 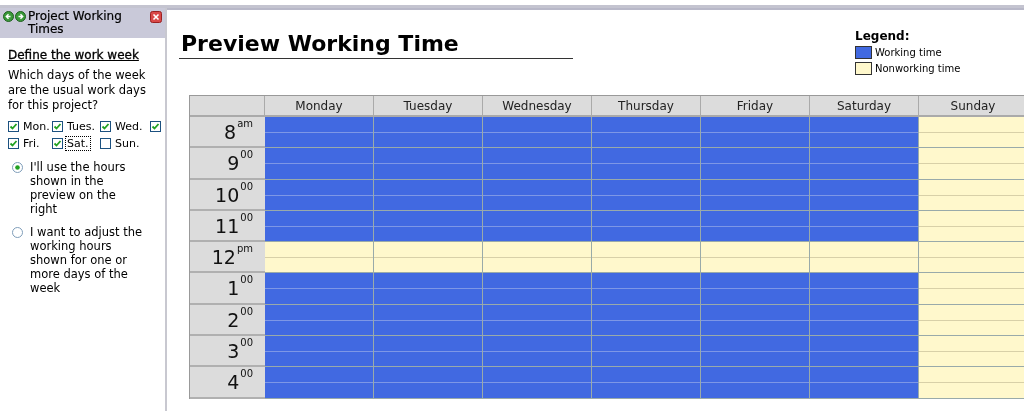 I want to click on radio-label: I want to adjust the working hours shown for one or more days of the week, so click(x=86, y=260).